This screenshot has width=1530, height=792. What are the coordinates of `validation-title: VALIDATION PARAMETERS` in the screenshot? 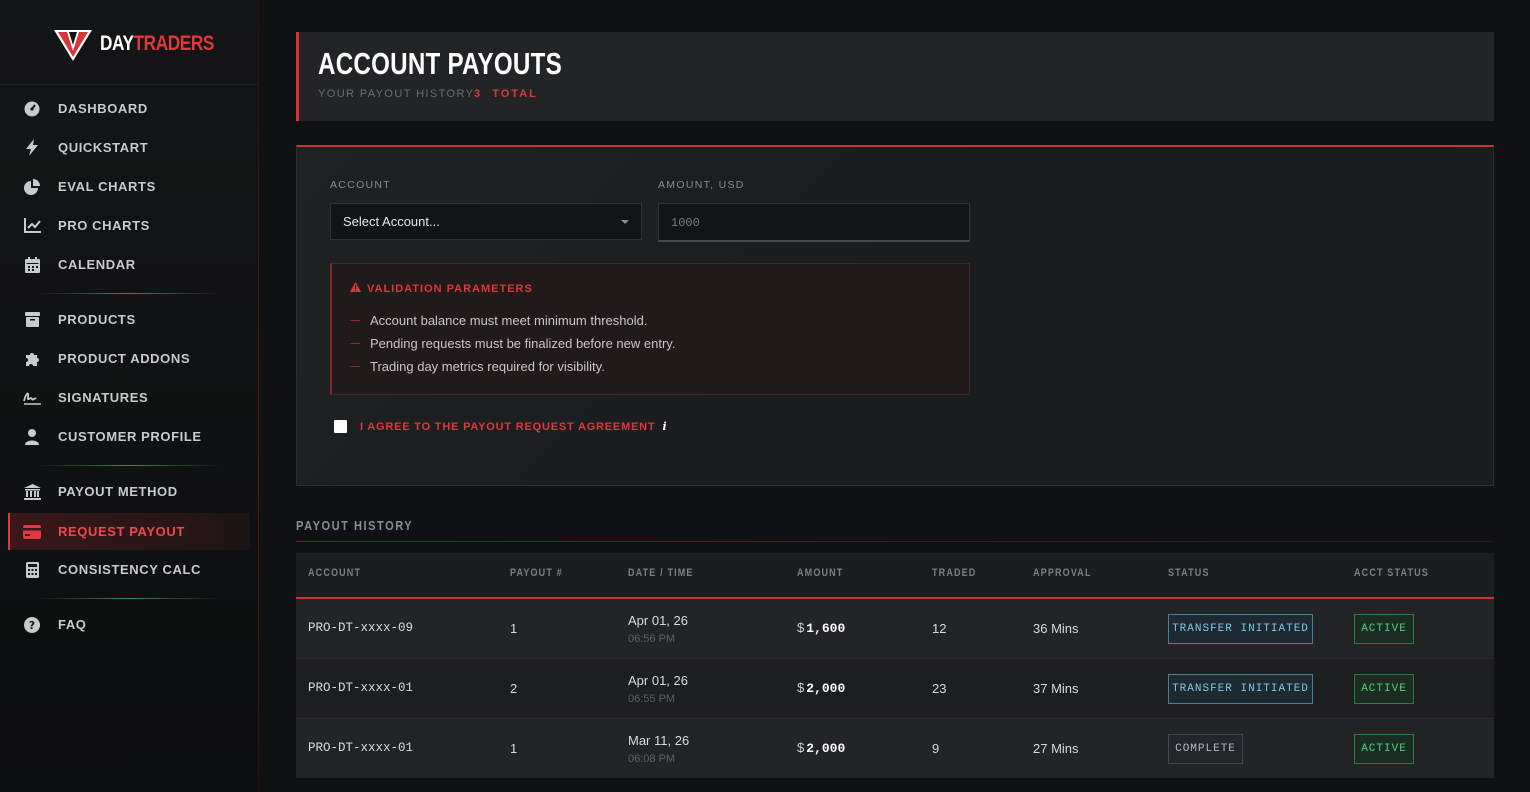 It's located at (441, 288).